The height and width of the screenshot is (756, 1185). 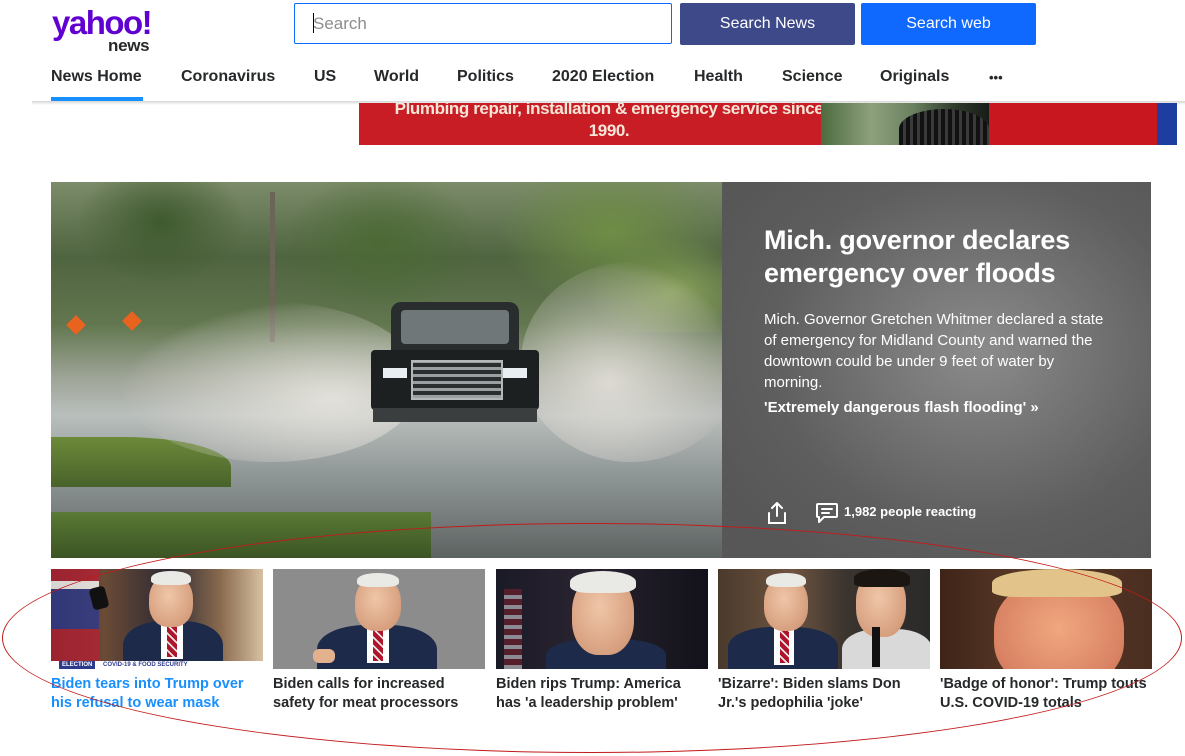 I want to click on ad-text-line2: 1990., so click(x=609, y=130).